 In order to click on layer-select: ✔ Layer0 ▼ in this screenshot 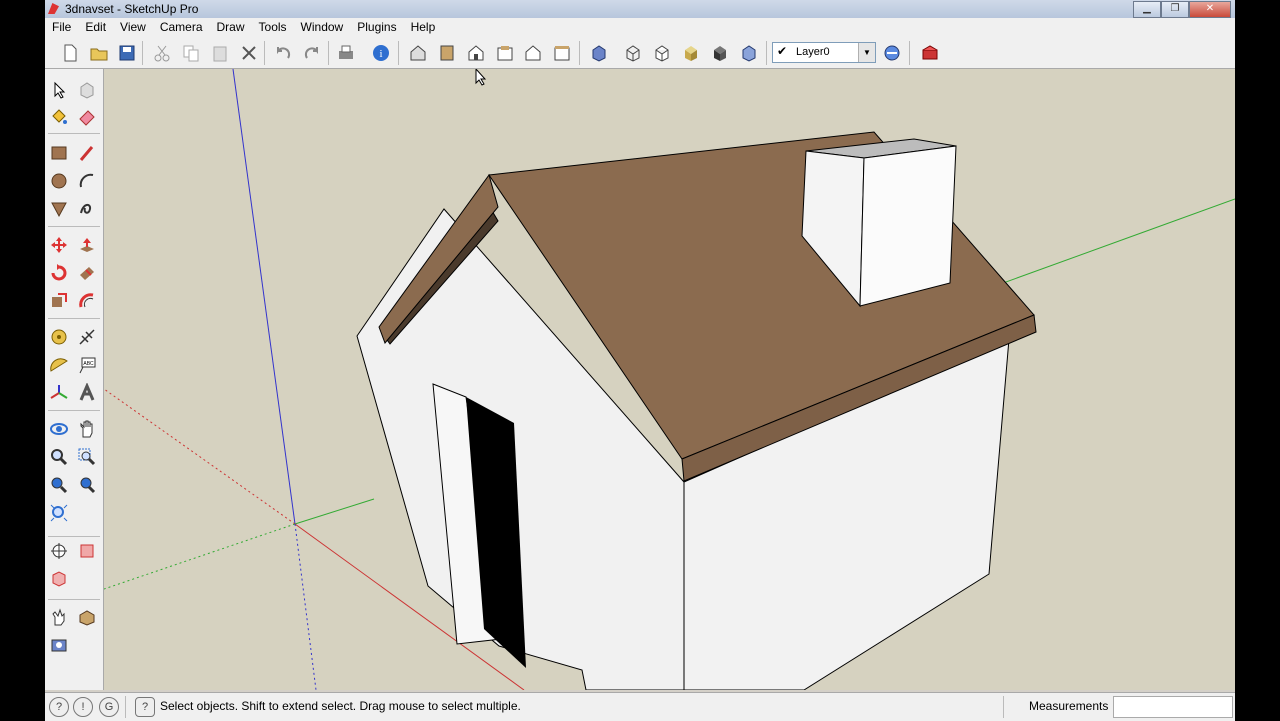, I will do `click(824, 52)`.